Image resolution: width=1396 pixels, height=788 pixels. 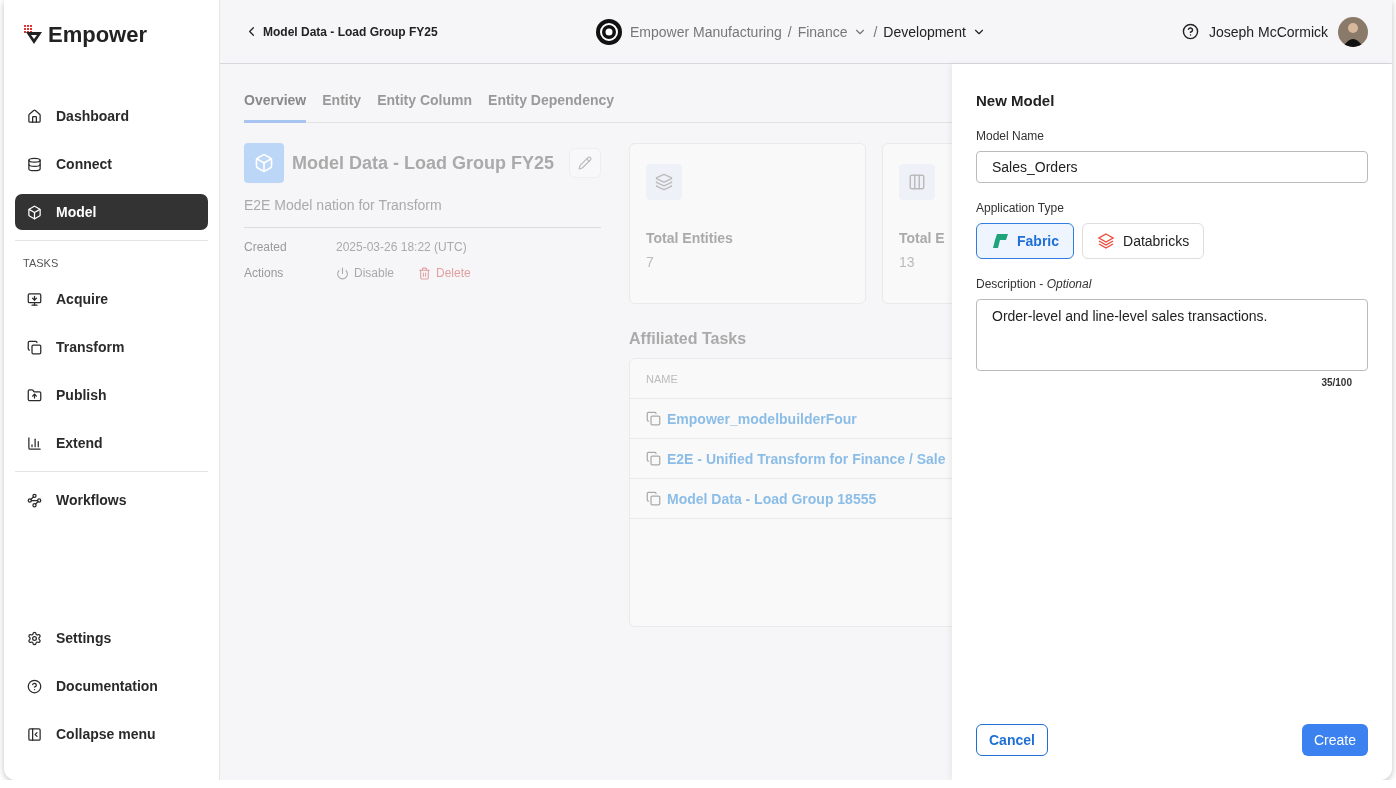 I want to click on nav-item: Settings, so click(x=111, y=638).